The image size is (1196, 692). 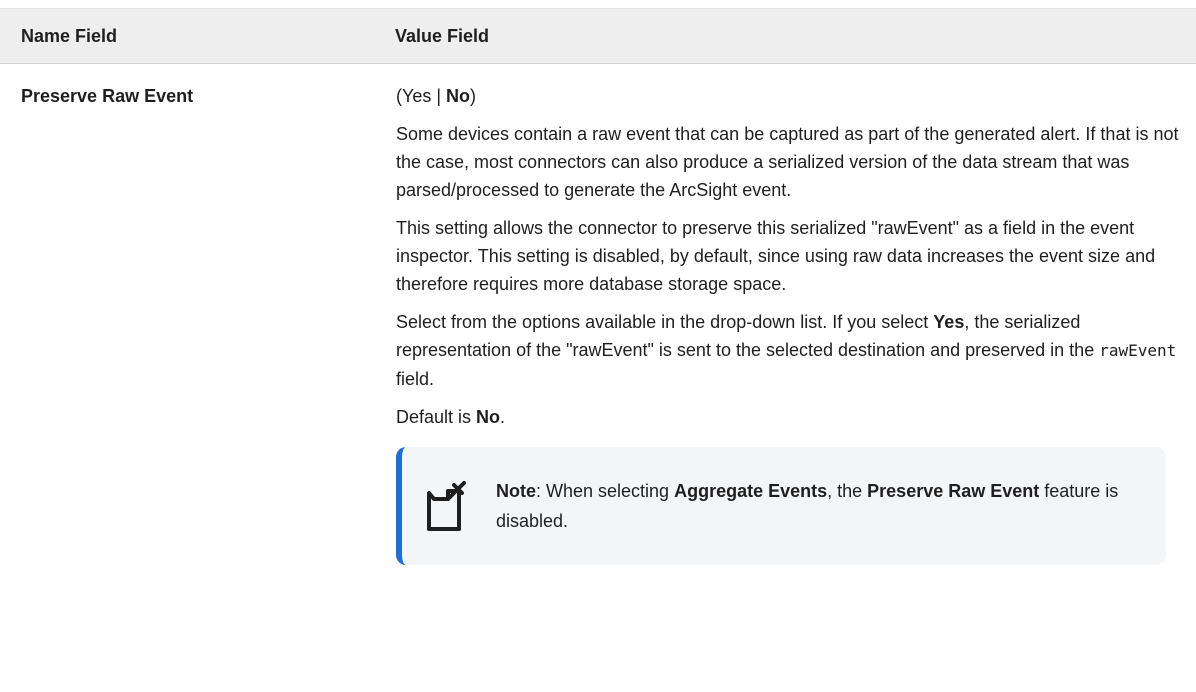 I want to click on default-bold: No, so click(x=488, y=417).